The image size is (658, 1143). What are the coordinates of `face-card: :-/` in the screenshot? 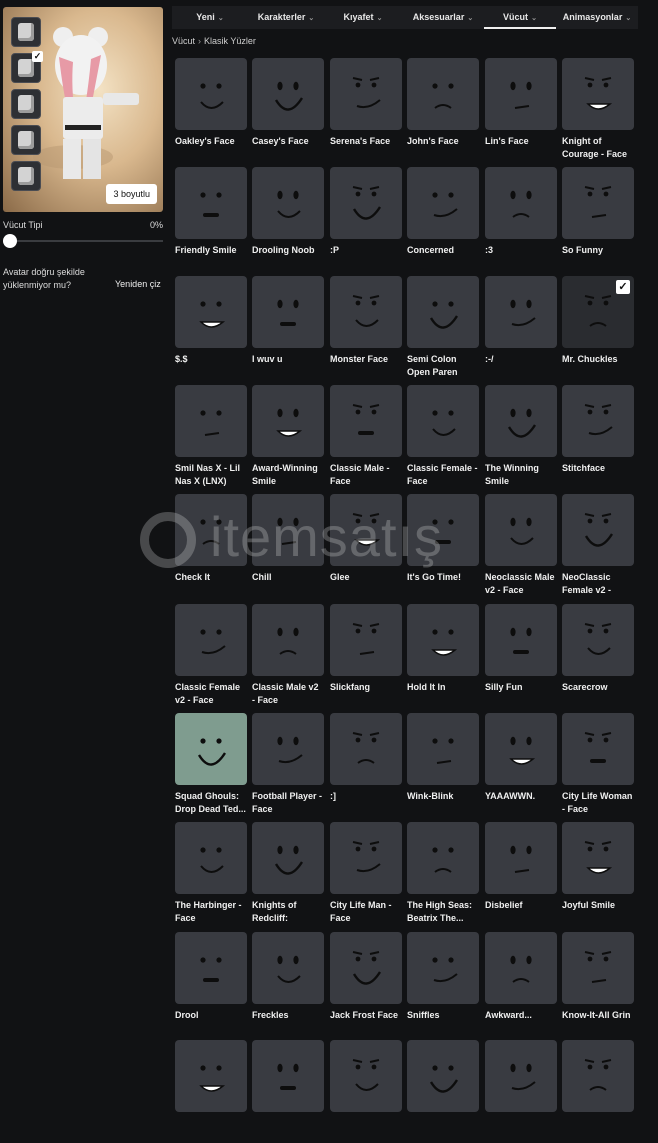 It's located at (521, 327).